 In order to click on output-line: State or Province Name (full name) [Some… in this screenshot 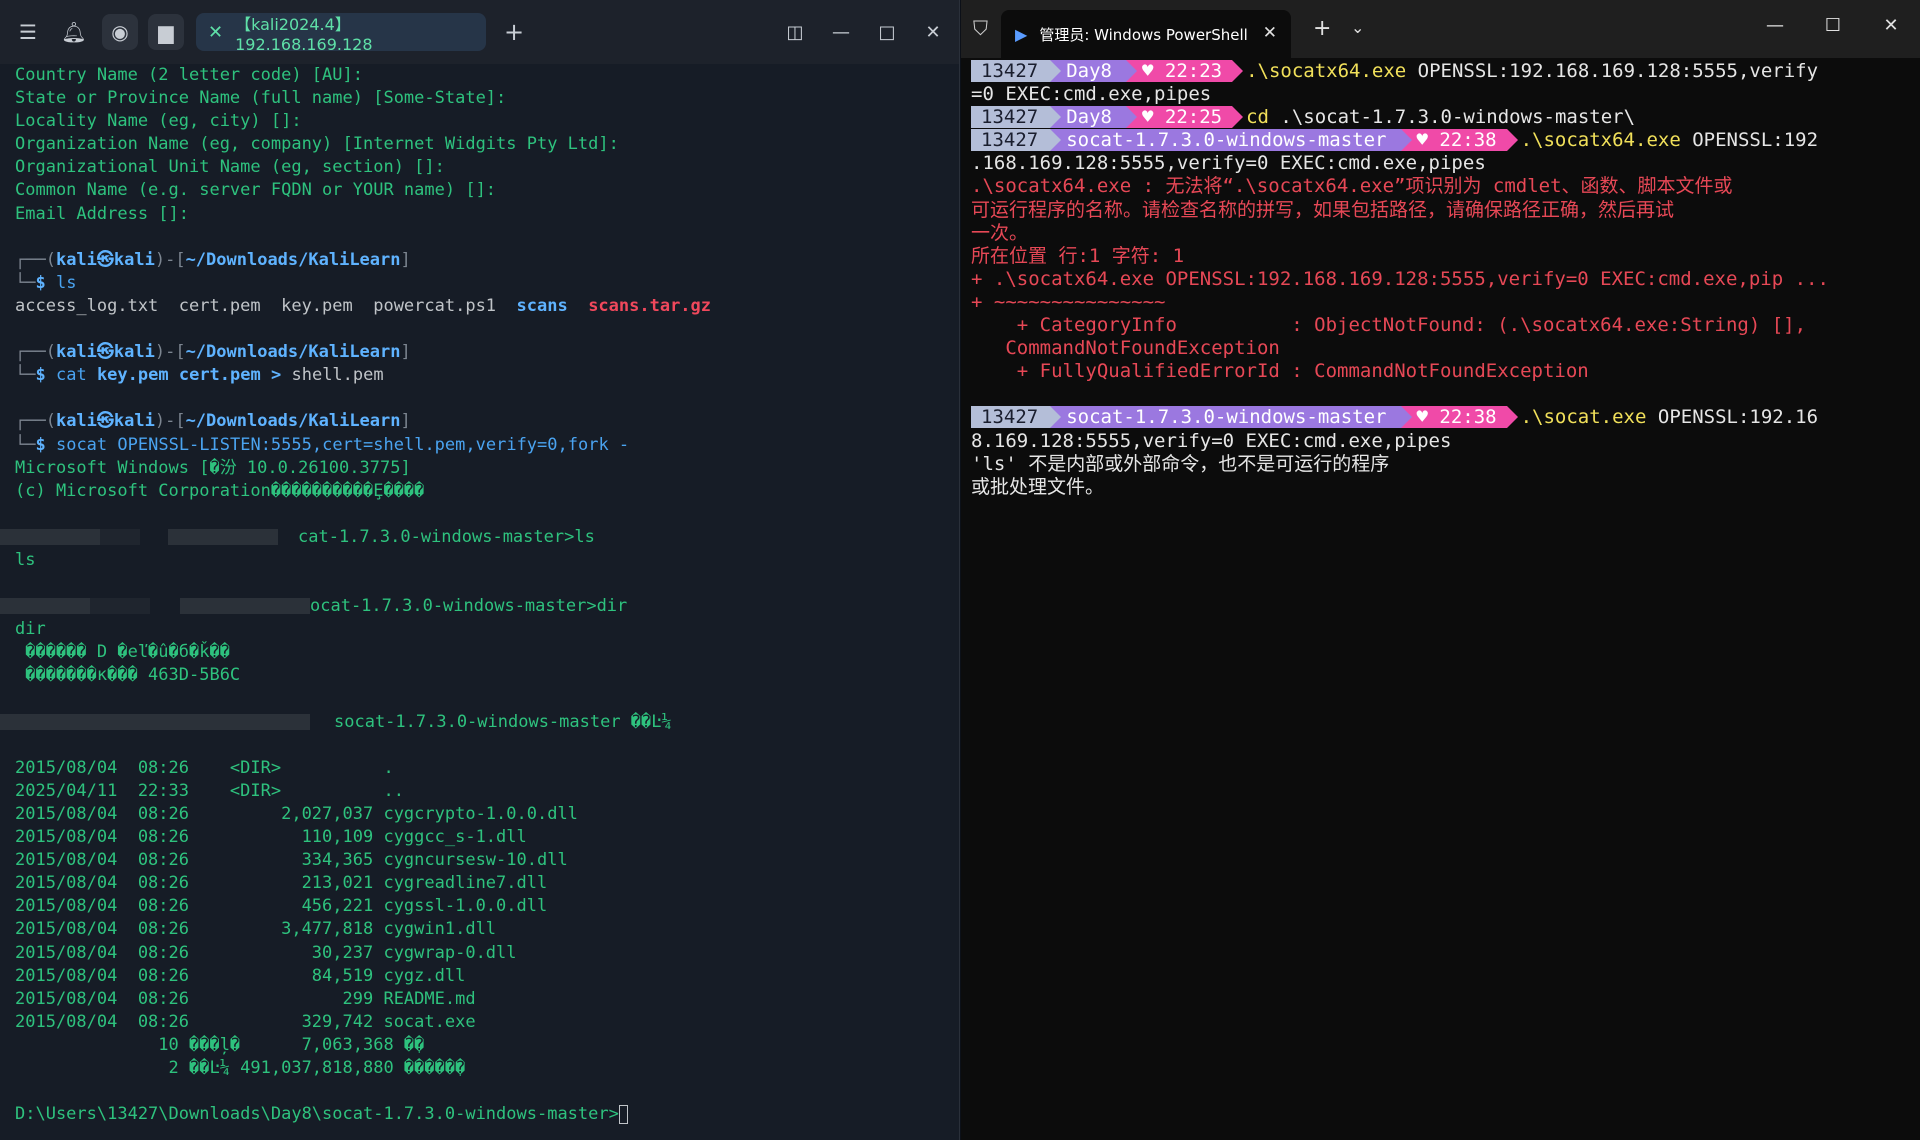, I will do `click(261, 98)`.